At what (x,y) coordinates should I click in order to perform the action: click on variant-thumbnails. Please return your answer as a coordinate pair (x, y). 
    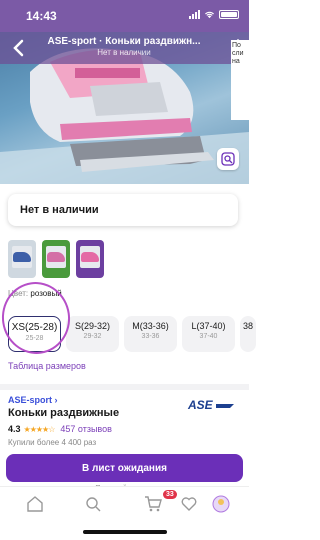
    Looking at the image, I should click on (56, 259).